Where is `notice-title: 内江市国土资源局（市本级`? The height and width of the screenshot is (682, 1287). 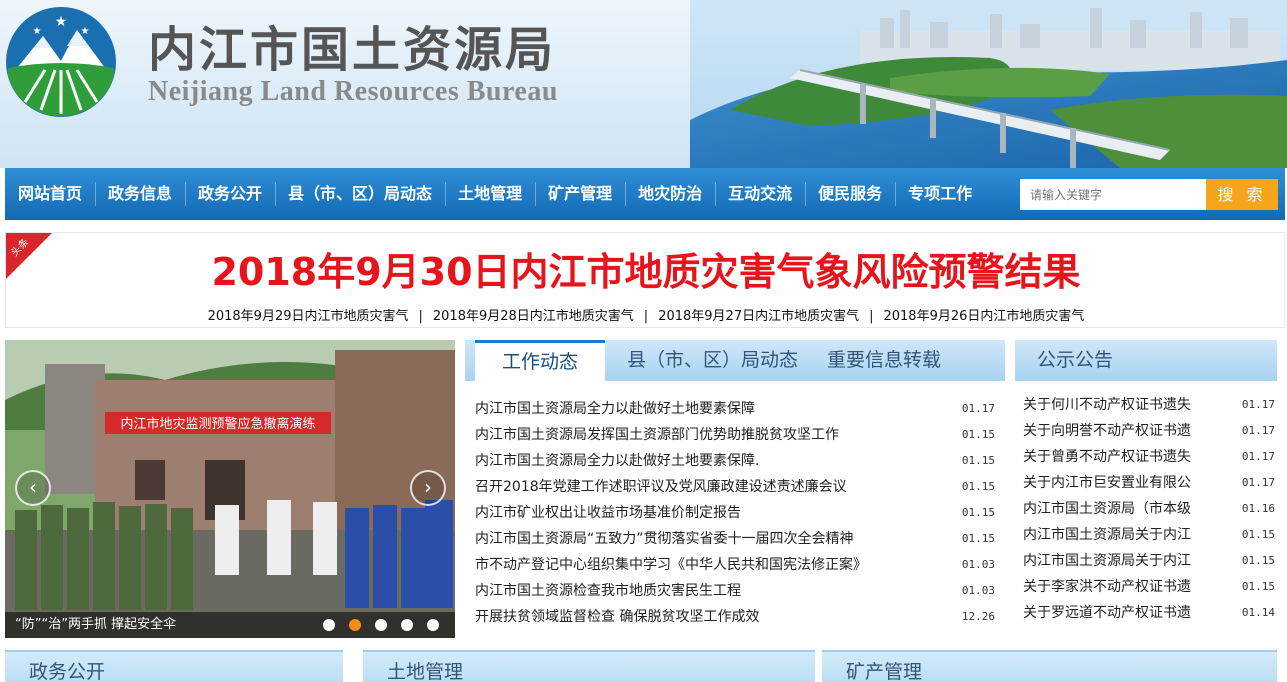 notice-title: 内江市国土资源局（市本级 is located at coordinates (1113, 509).